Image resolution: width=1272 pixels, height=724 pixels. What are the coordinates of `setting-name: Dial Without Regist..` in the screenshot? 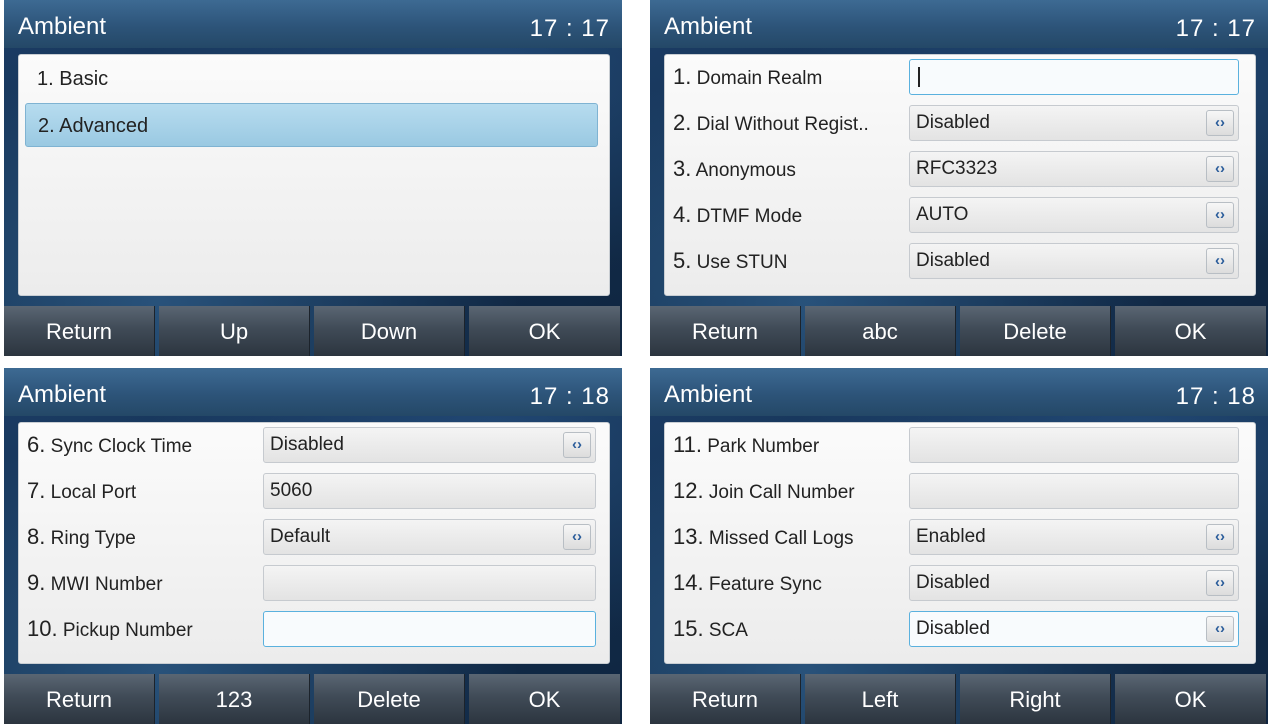 It's located at (782, 124).